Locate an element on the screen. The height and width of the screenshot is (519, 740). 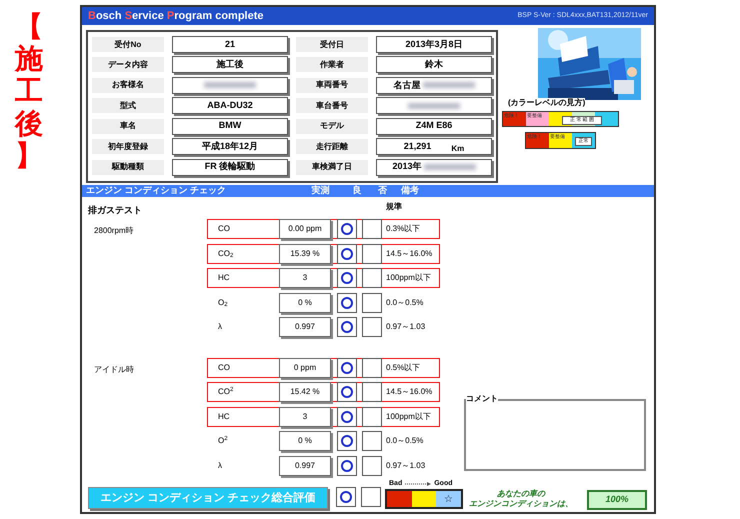
app-title: Bosch Service Program complete is located at coordinates (176, 16).